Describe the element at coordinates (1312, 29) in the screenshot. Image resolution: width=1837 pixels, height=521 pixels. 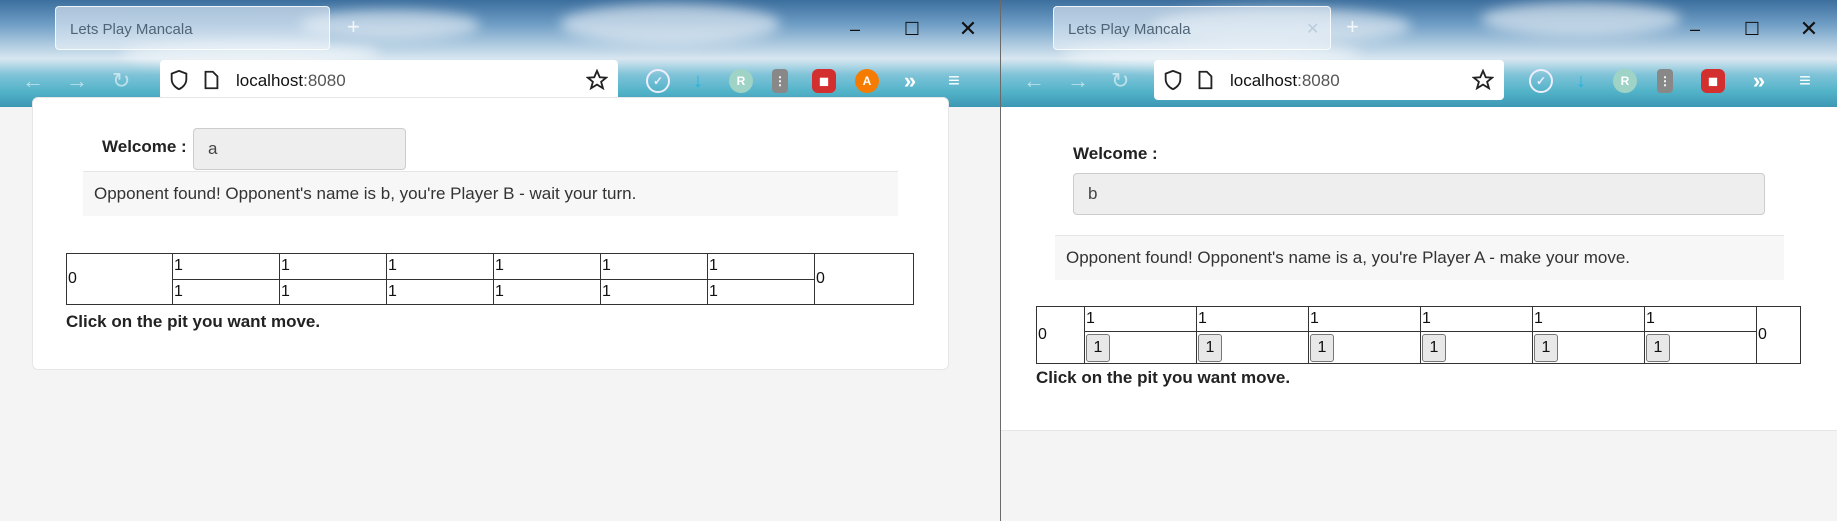
I see `tab-close-icon: ✕` at that location.